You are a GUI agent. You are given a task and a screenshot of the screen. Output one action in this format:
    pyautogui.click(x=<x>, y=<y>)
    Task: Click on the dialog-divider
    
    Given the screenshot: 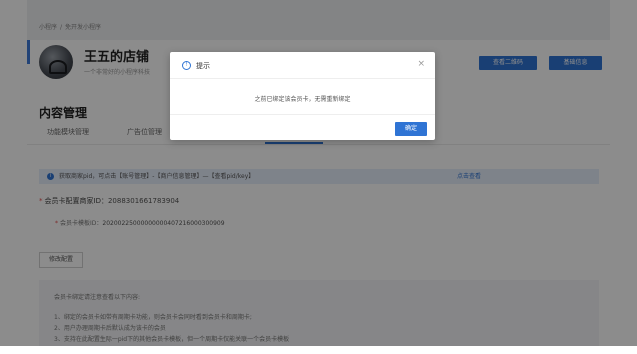 What is the action you would take?
    pyautogui.click(x=302, y=114)
    